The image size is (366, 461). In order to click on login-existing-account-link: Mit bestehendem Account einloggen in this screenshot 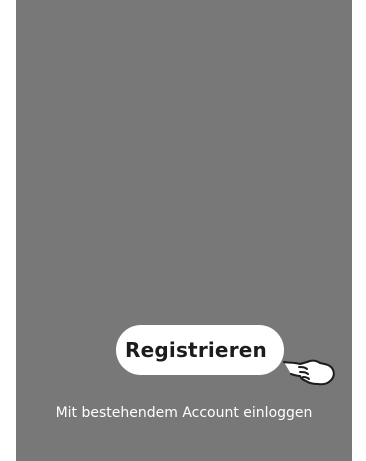, I will do `click(184, 413)`.